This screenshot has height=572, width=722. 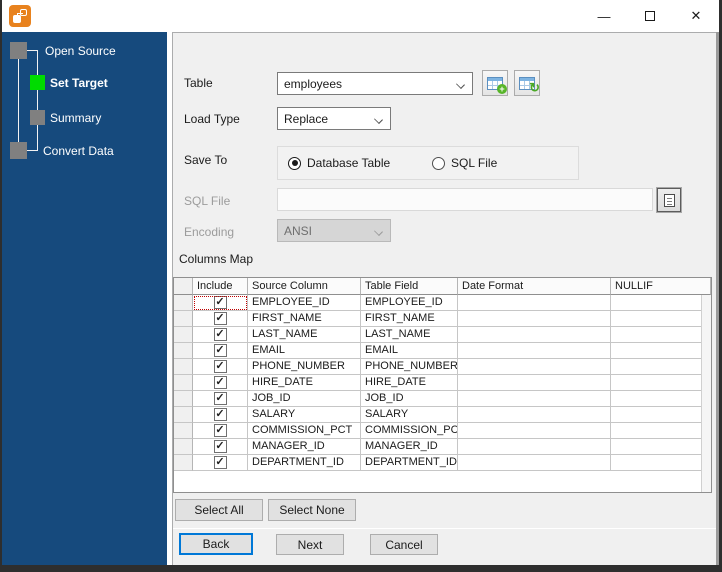 What do you see at coordinates (304, 286) in the screenshot?
I see `column-header-source-column: Source Column` at bounding box center [304, 286].